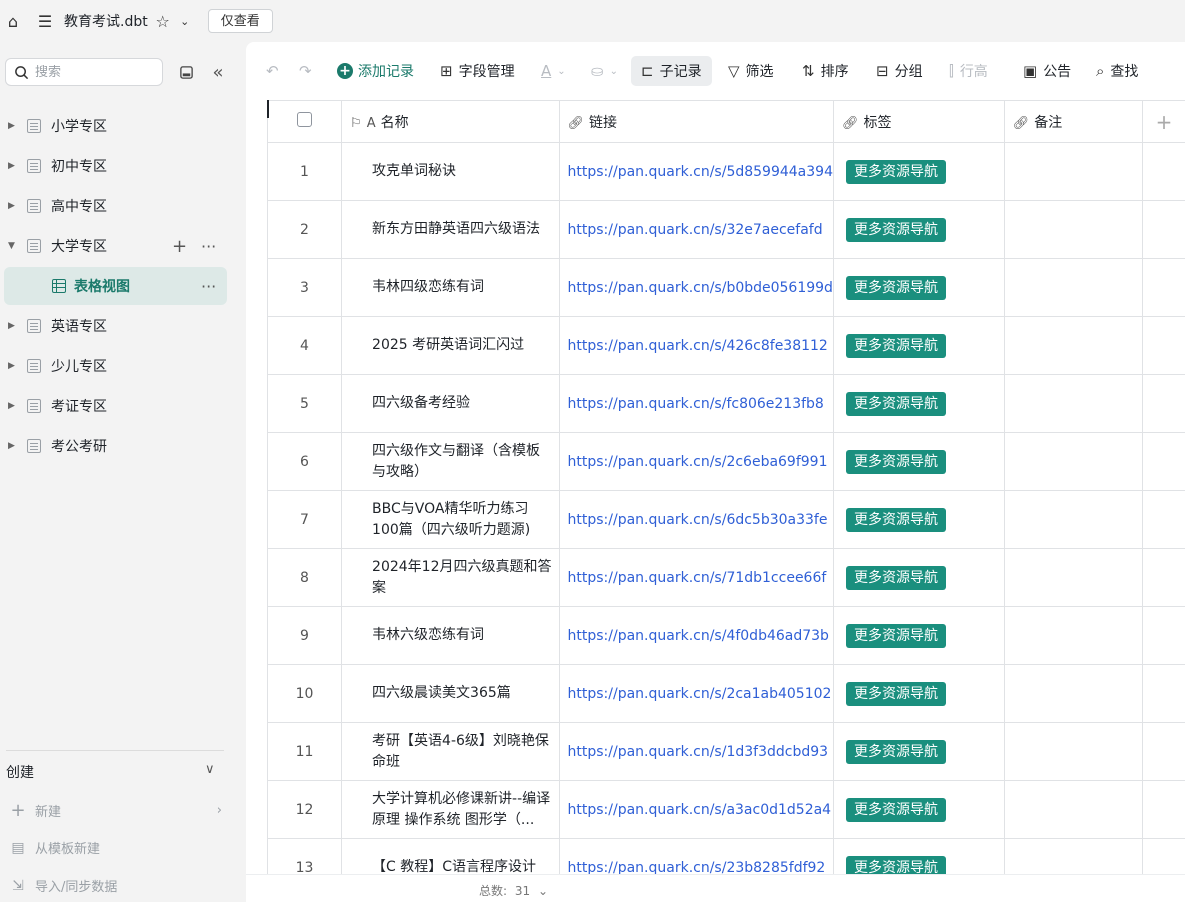 The image size is (1185, 902). What do you see at coordinates (20, 772) in the screenshot?
I see `create-heading: 创建` at bounding box center [20, 772].